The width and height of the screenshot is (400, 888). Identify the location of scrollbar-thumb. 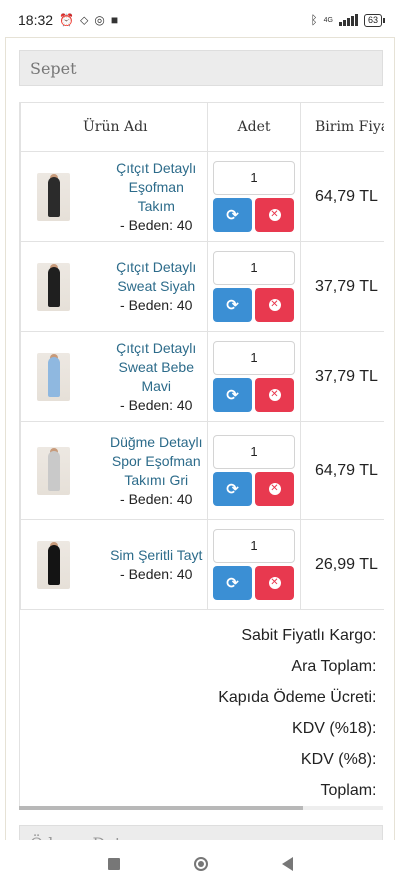
(161, 808).